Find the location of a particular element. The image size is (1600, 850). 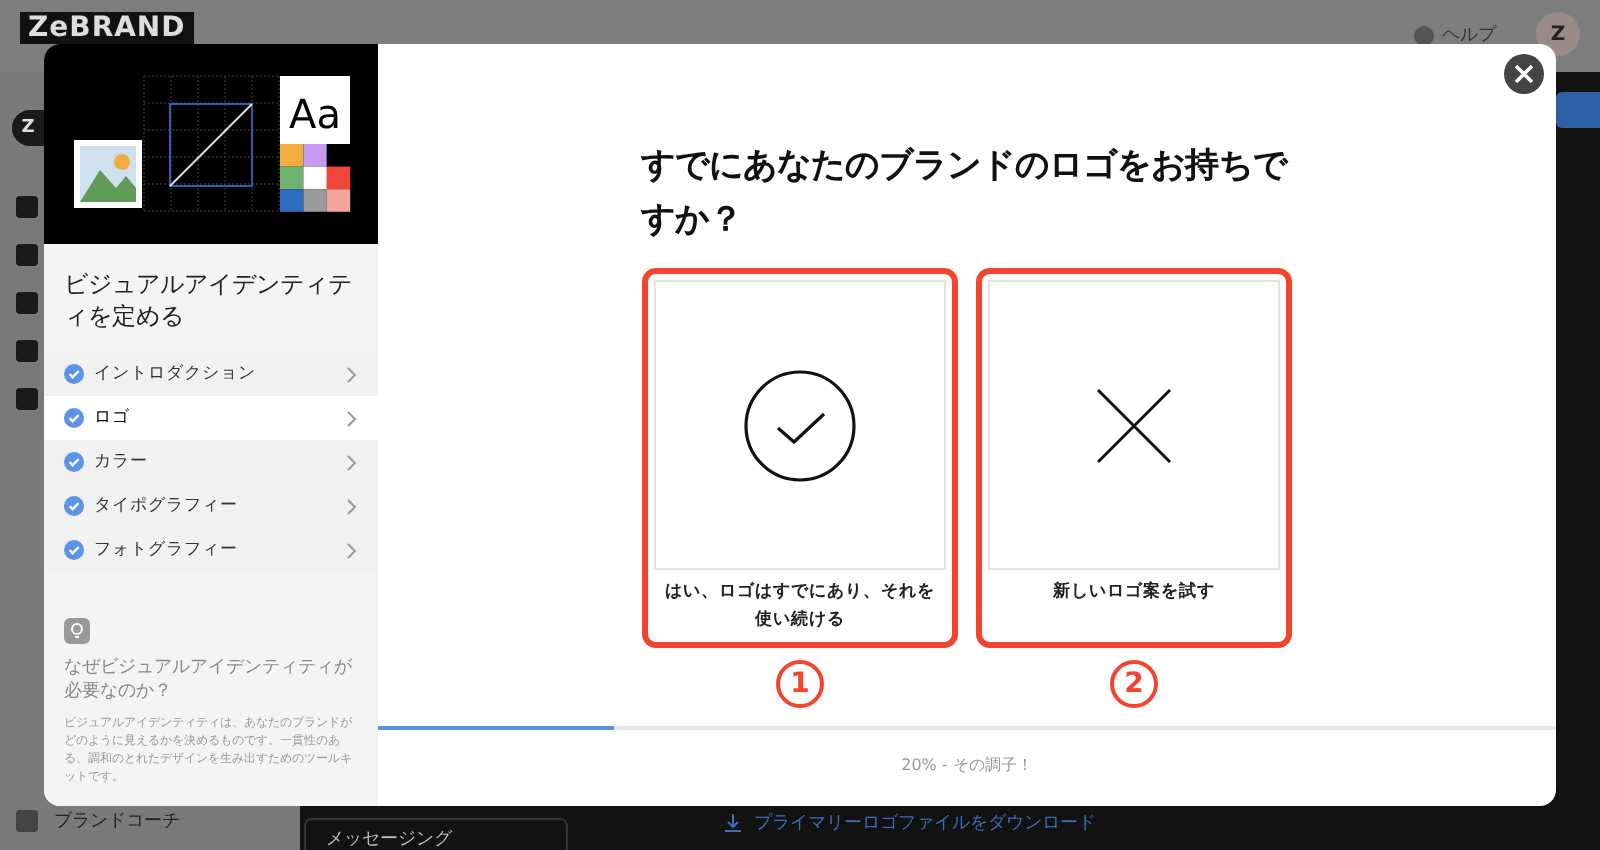

progress-text: 20% - その調子！ is located at coordinates (967, 765).